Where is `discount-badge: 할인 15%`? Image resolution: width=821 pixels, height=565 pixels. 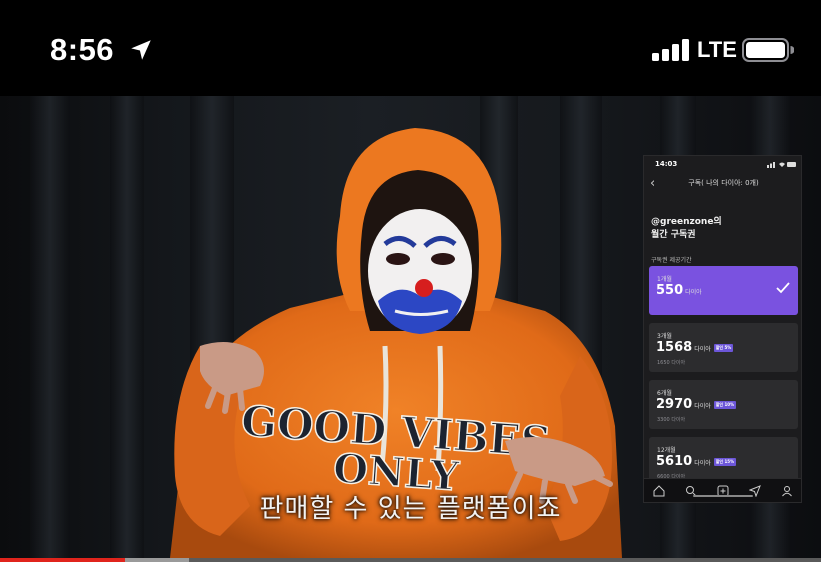 discount-badge: 할인 15% is located at coordinates (725, 461).